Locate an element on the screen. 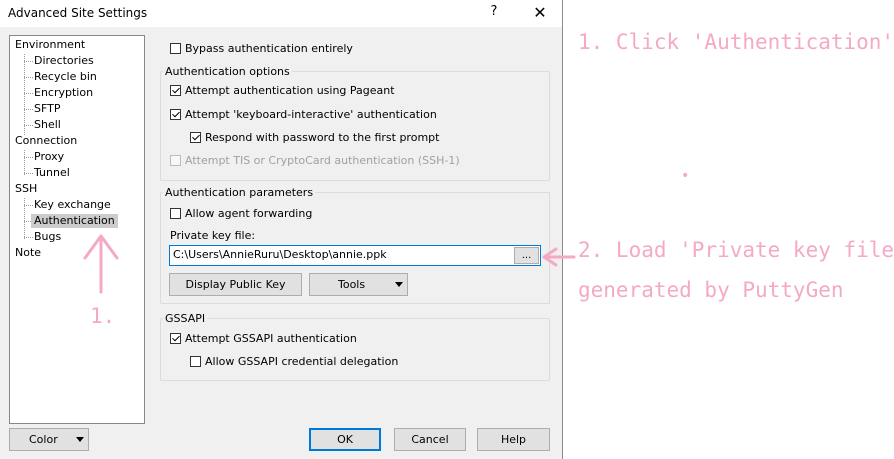 The width and height of the screenshot is (894, 459). annotation-arrows is located at coordinates (329, 264).